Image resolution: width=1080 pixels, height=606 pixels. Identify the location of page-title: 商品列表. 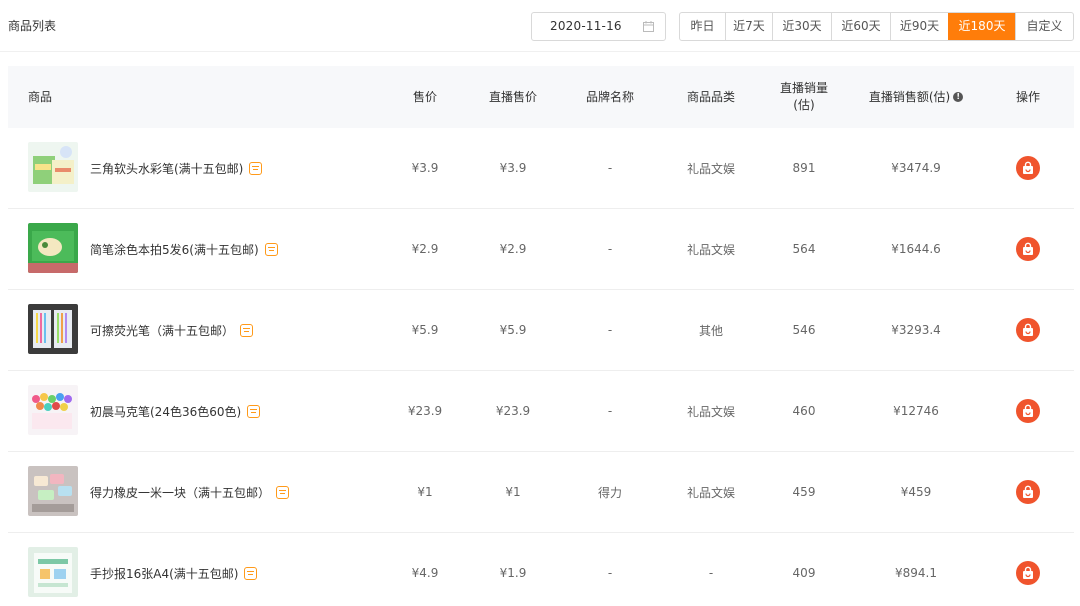
(32, 26).